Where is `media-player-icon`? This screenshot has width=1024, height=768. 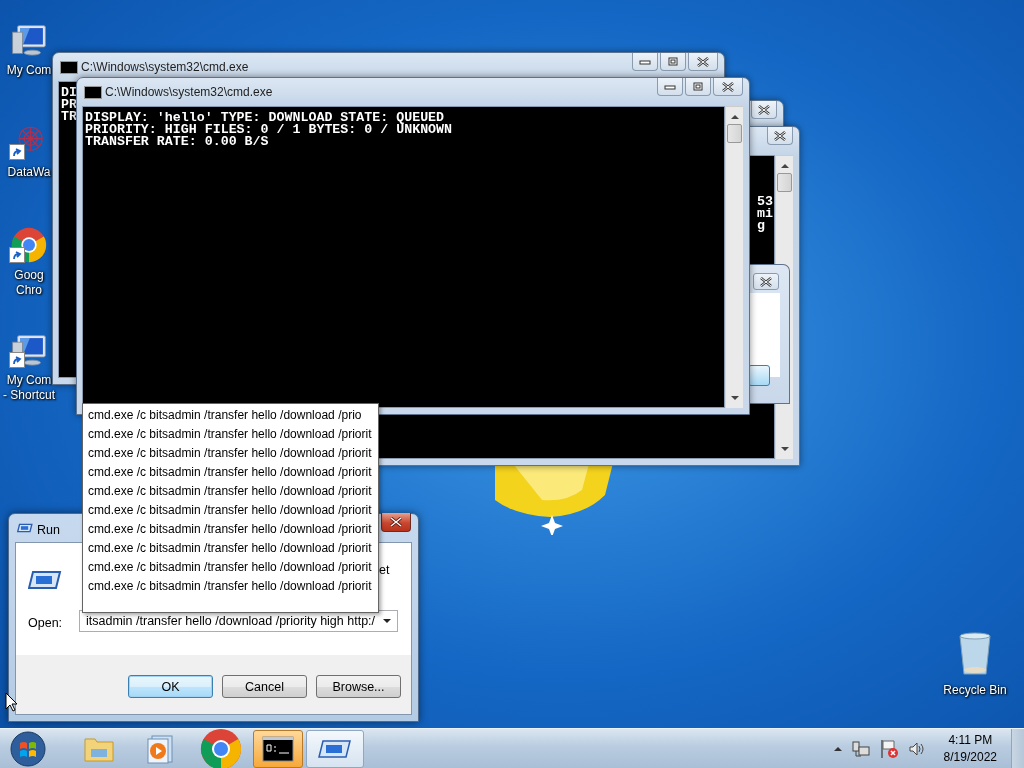
media-player-icon is located at coordinates (160, 748).